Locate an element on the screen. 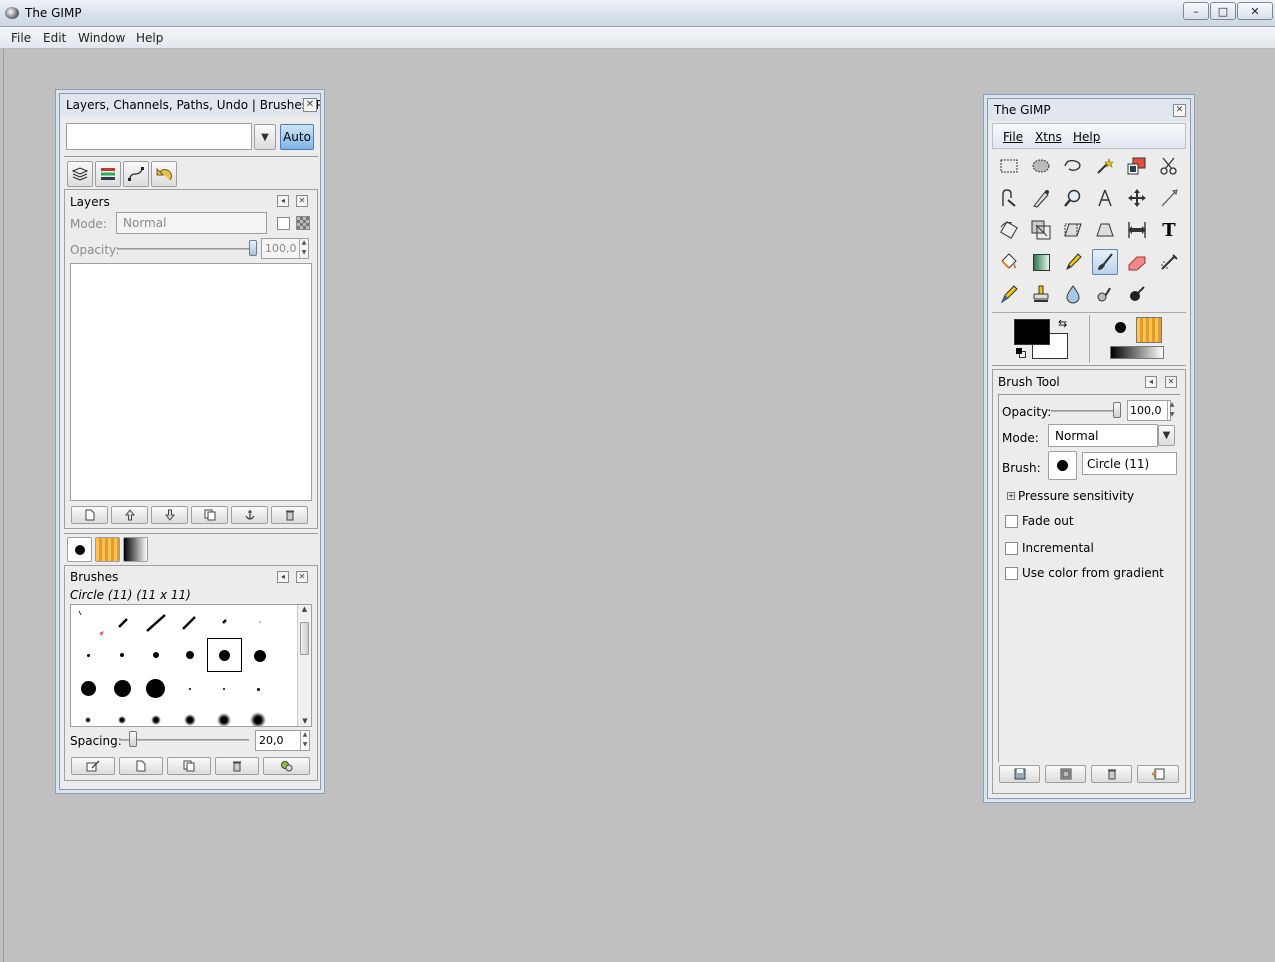 The height and width of the screenshot is (962, 1275). panel-close-icon: ✕ is located at coordinates (302, 201).